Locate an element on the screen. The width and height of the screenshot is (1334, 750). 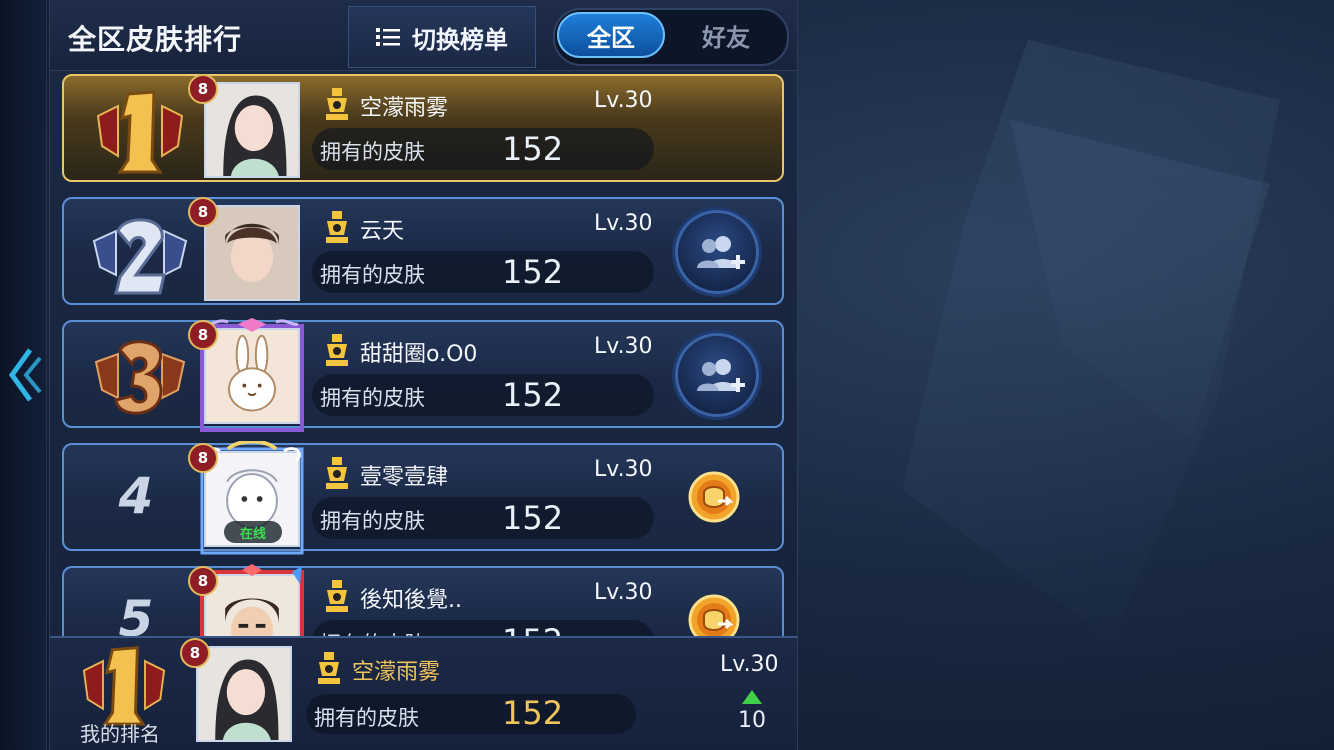
scope-toggle: 全区 好友 is located at coordinates (671, 37).